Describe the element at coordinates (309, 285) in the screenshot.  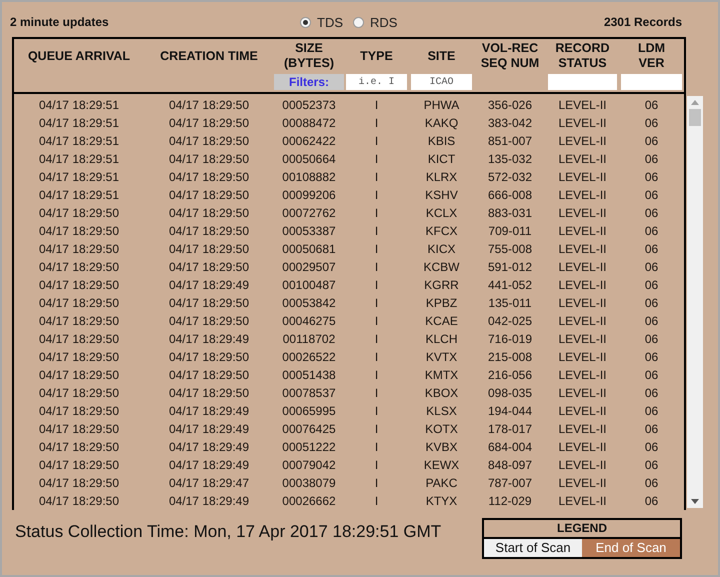
I see `table-cell-text: 00100487` at that location.